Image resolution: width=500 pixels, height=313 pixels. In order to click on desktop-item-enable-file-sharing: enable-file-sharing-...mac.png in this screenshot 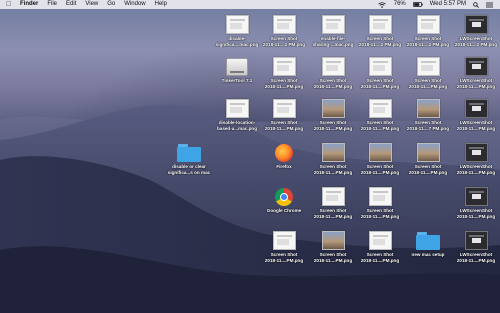, I will do `click(333, 35)`.